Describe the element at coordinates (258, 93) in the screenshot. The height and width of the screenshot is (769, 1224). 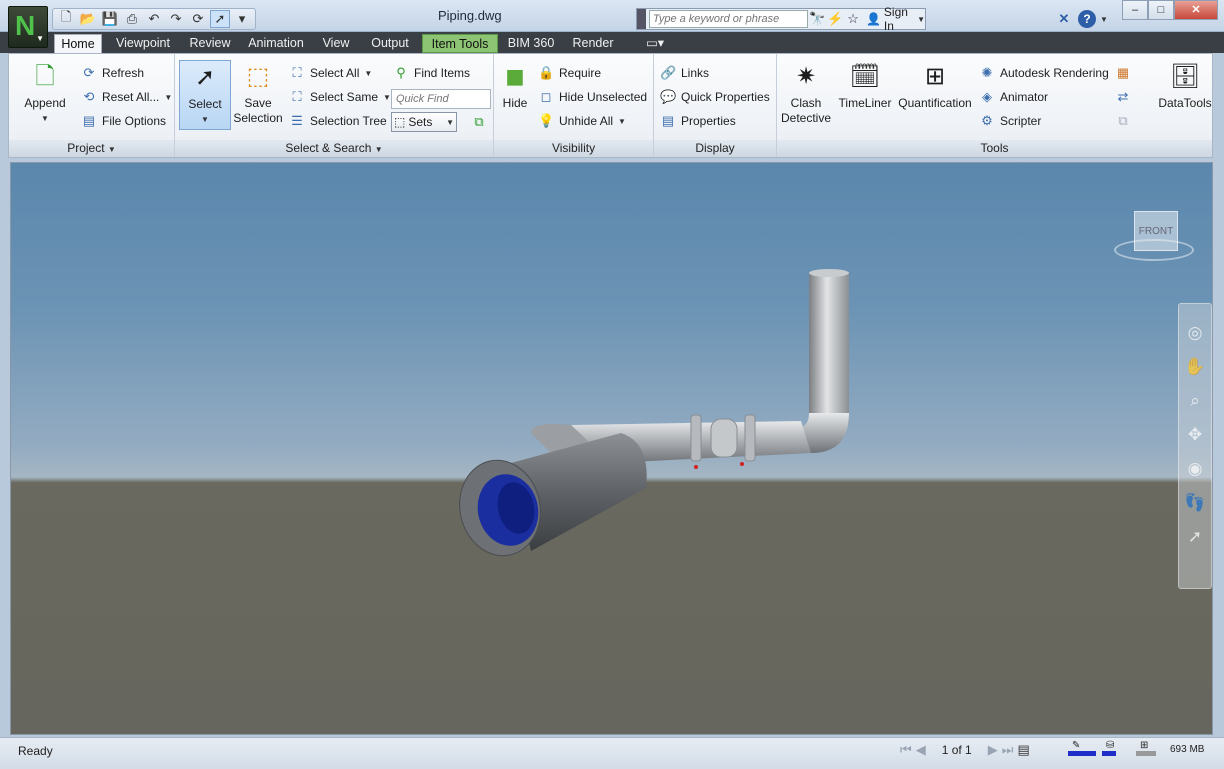
I see `save-selection-button: ⬚ Save Selection` at that location.